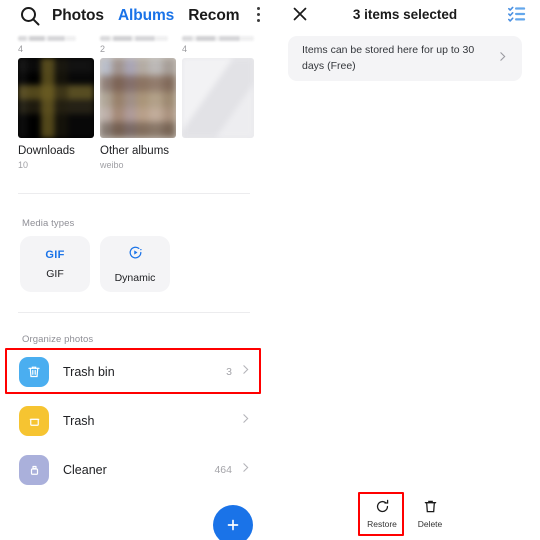  I want to click on tab-photos: Photos, so click(78, 16).